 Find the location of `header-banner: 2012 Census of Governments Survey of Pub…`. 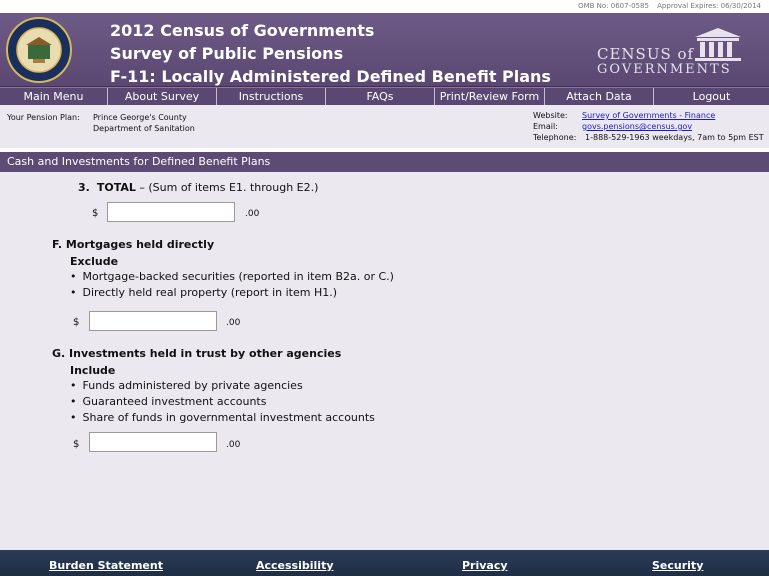

header-banner: 2012 Census of Governments Survey of Pub… is located at coordinates (384, 50).